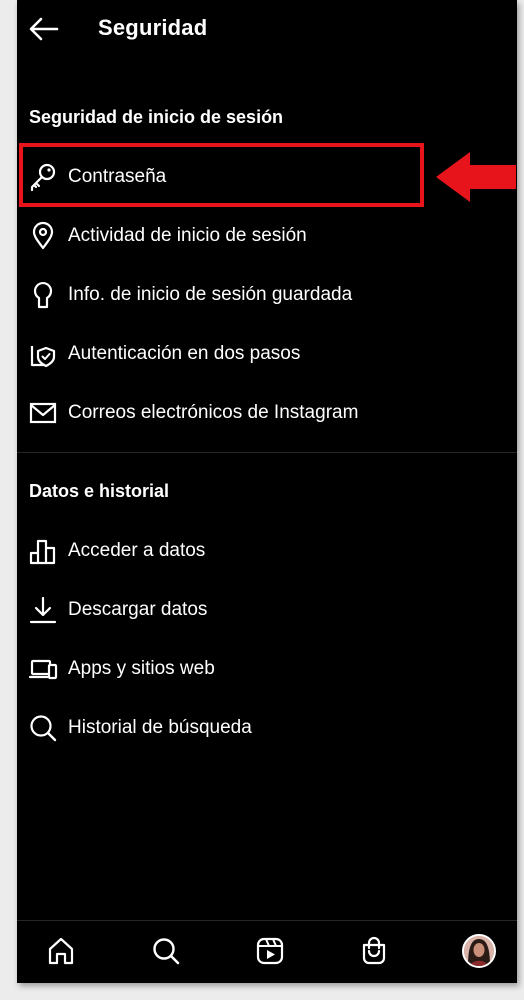 This screenshot has width=524, height=1000. Describe the element at coordinates (213, 412) in the screenshot. I see `menu-item-label: Correos electrónicos de Instagram` at that location.